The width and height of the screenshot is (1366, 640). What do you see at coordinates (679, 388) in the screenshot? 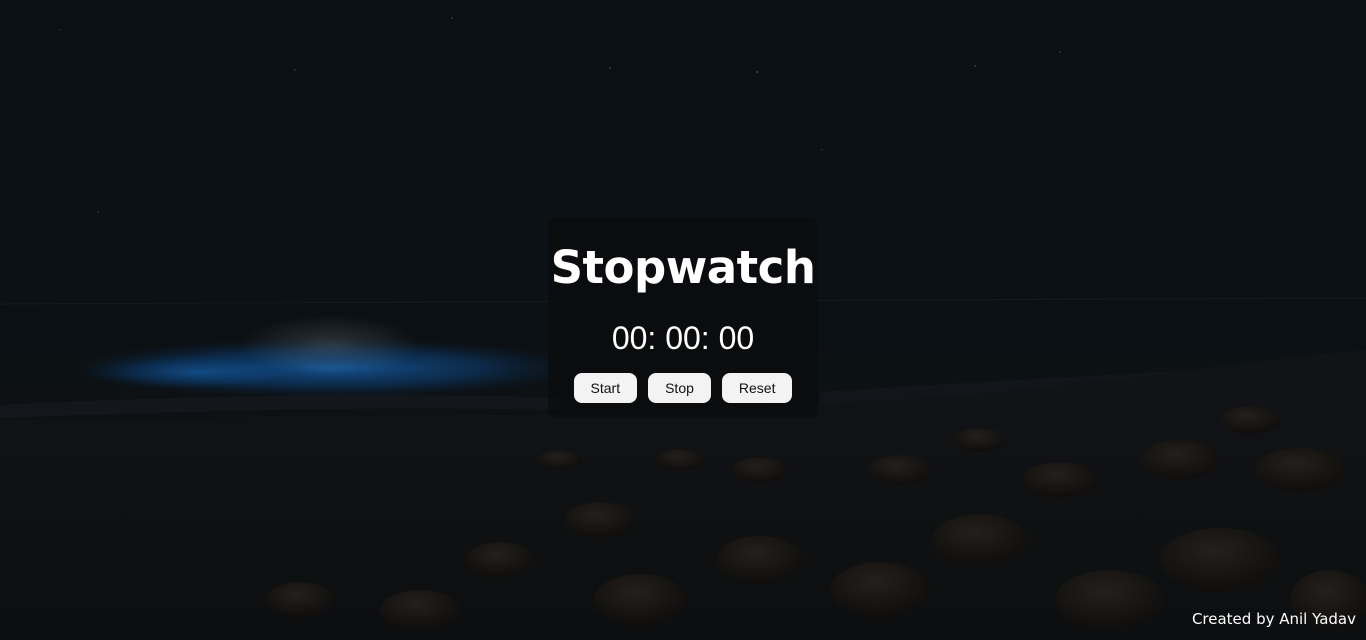
I see `stop-button: Stop` at bounding box center [679, 388].